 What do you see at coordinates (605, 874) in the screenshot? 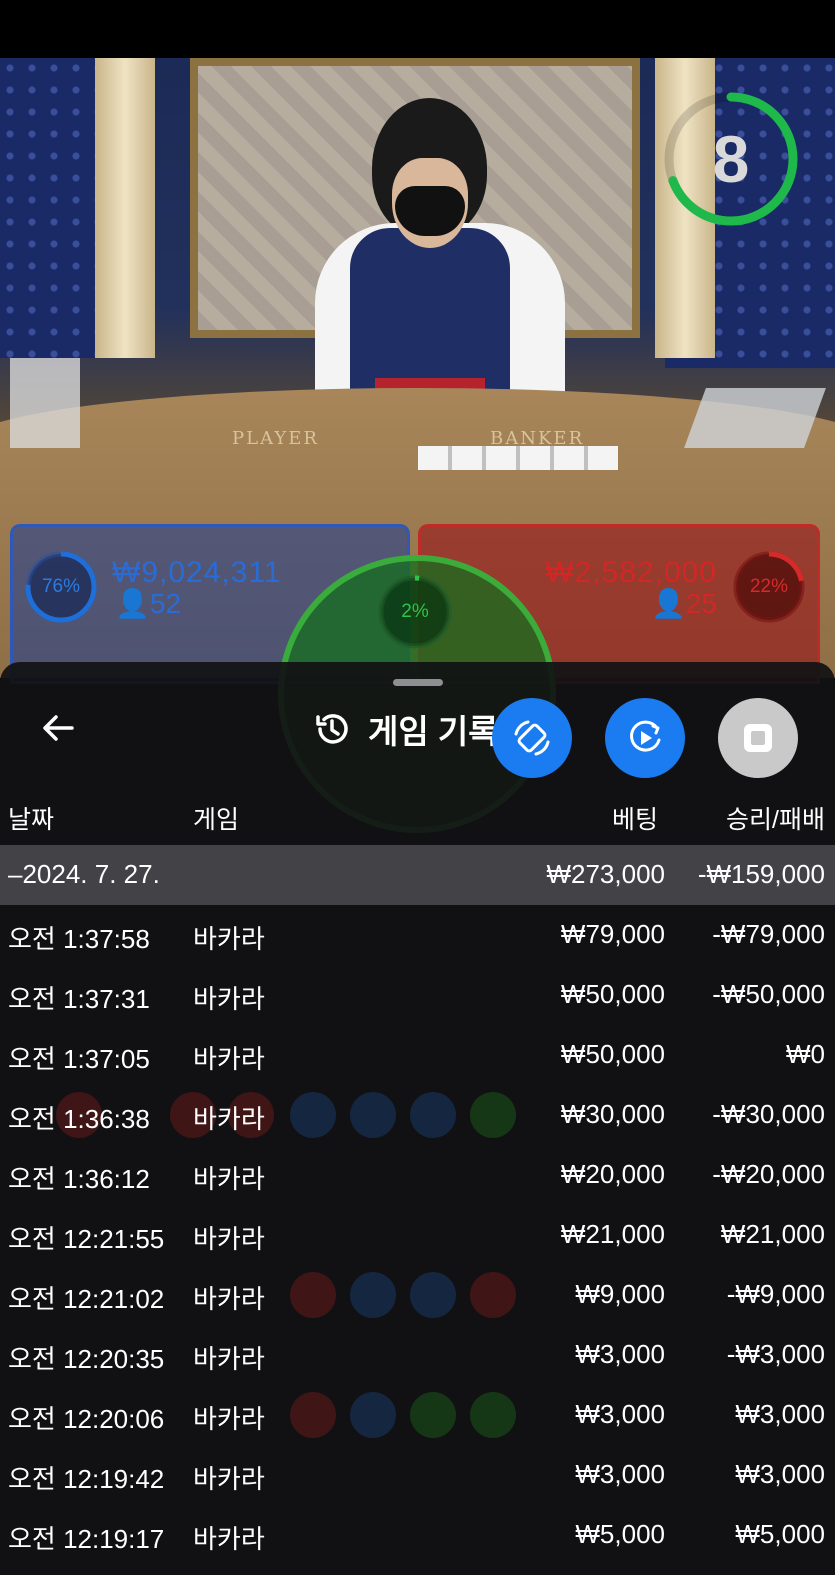
I see `date-group-bet-total: ₩273,000` at bounding box center [605, 874].